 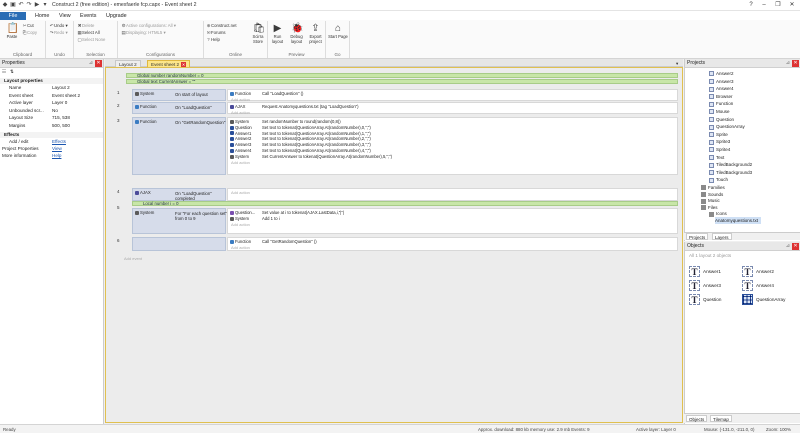 I want to click on project-object-item: Question, so click(x=721, y=119).